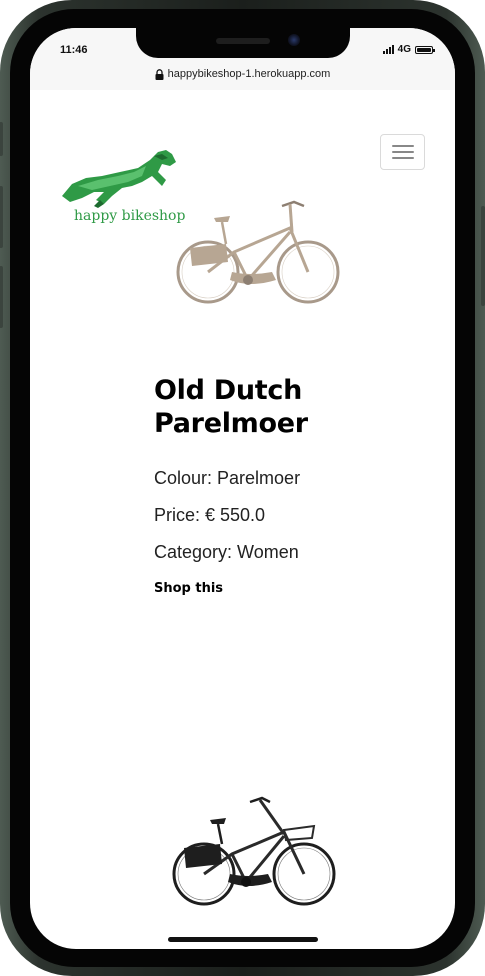  What do you see at coordinates (226, 552) in the screenshot?
I see `product-category: Category: Women` at bounding box center [226, 552].